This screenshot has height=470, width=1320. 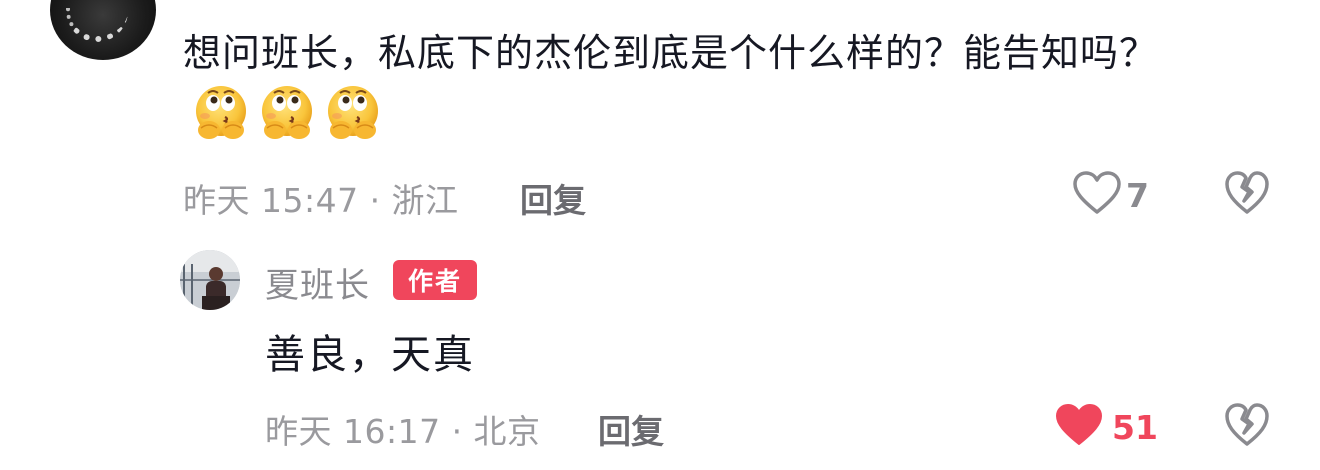 I want to click on comment-like-button: 7, so click(x=1110, y=195).